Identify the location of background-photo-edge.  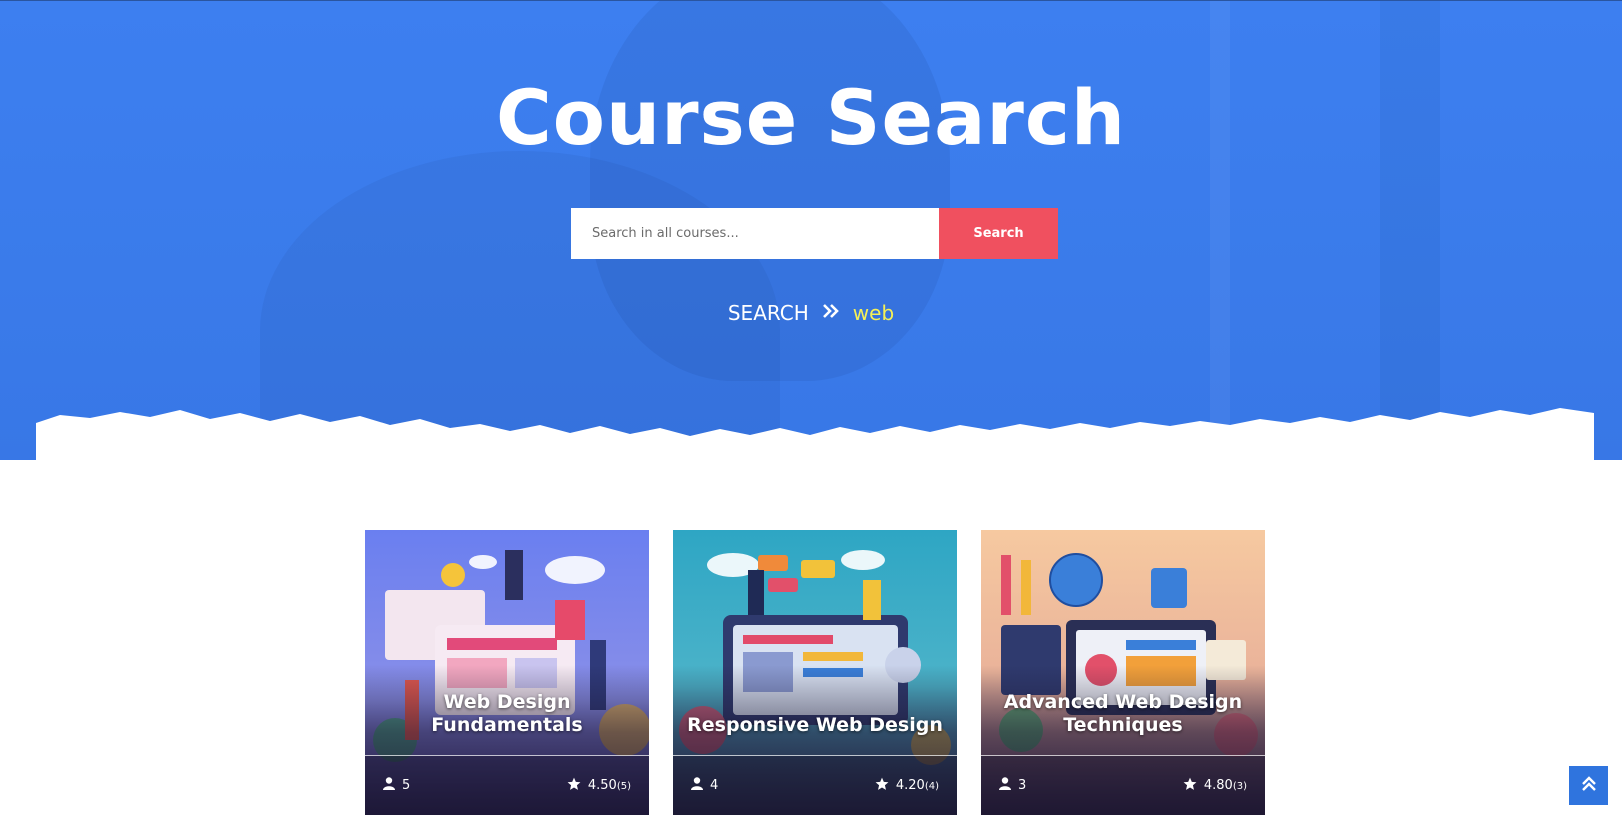
(1220, 230).